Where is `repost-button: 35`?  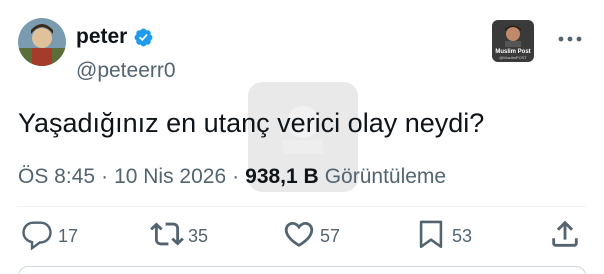 repost-button: 35 is located at coordinates (179, 236).